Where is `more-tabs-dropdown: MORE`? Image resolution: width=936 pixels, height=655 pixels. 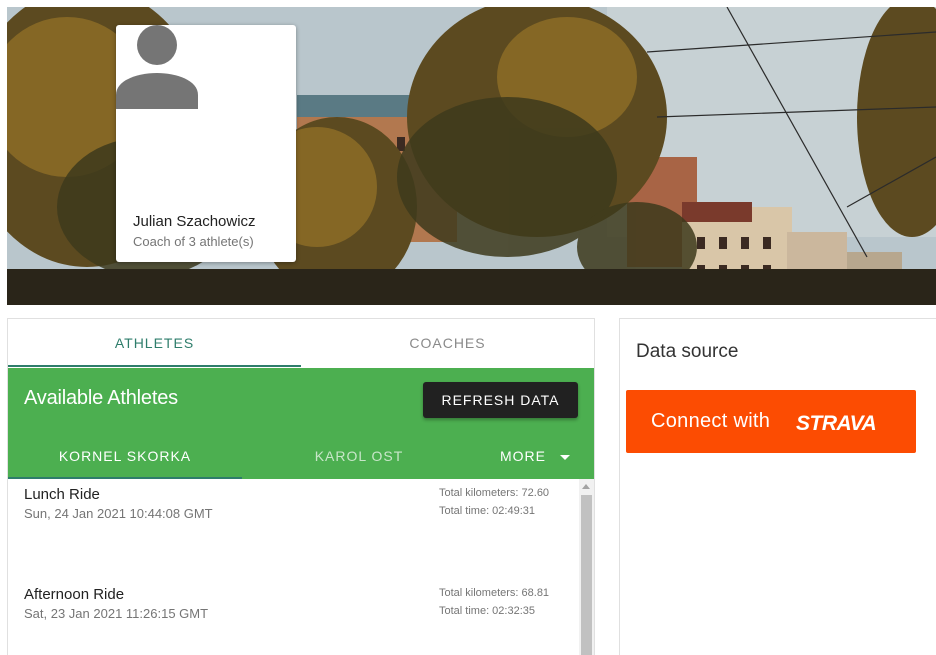
more-tabs-dropdown: MORE is located at coordinates (535, 456).